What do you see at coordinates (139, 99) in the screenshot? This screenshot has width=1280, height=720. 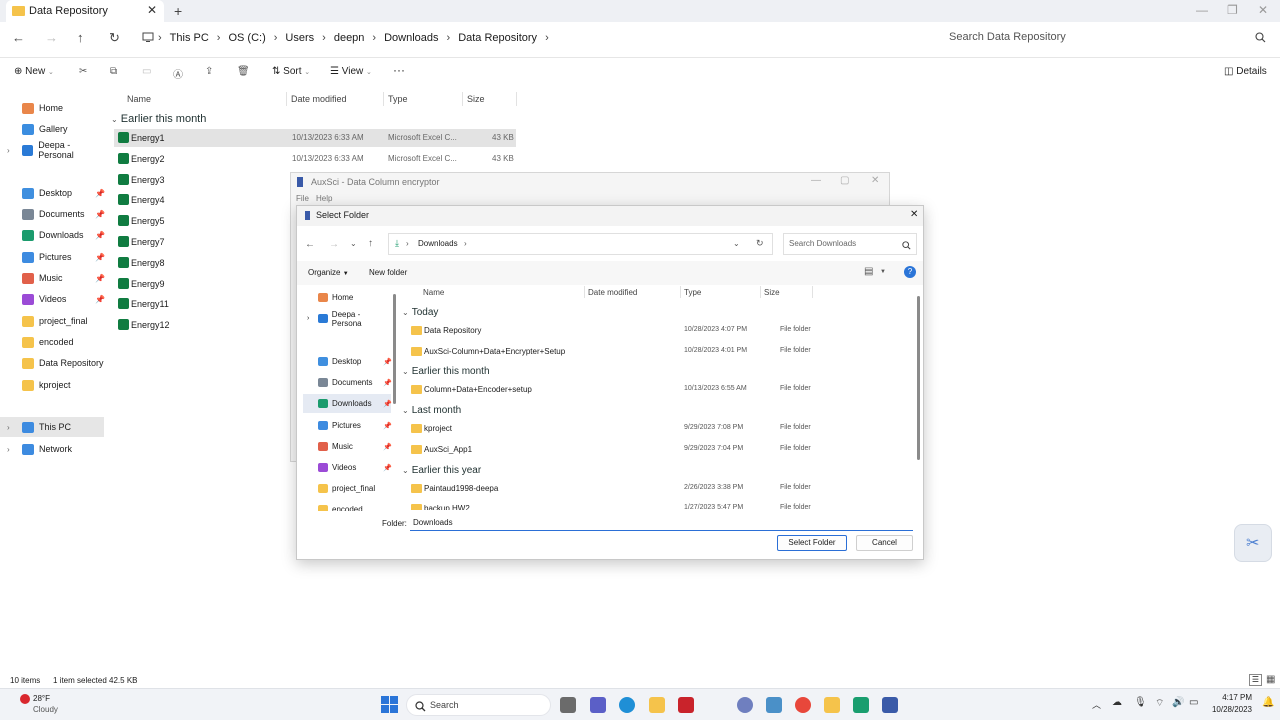 I see `column-header-name: Name` at bounding box center [139, 99].